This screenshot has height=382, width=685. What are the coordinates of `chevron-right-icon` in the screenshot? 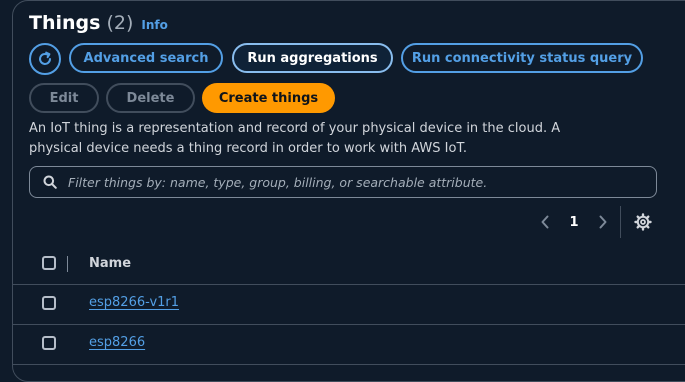 It's located at (603, 222).